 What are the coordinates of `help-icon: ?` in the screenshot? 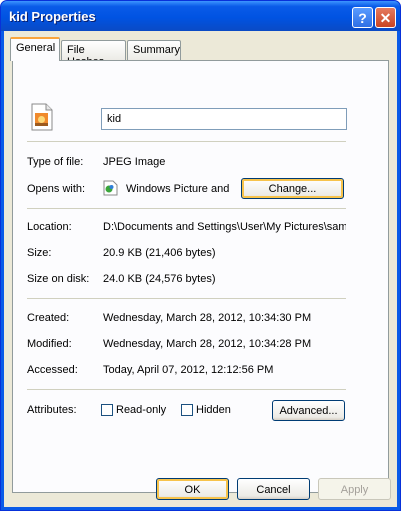 It's located at (362, 18).